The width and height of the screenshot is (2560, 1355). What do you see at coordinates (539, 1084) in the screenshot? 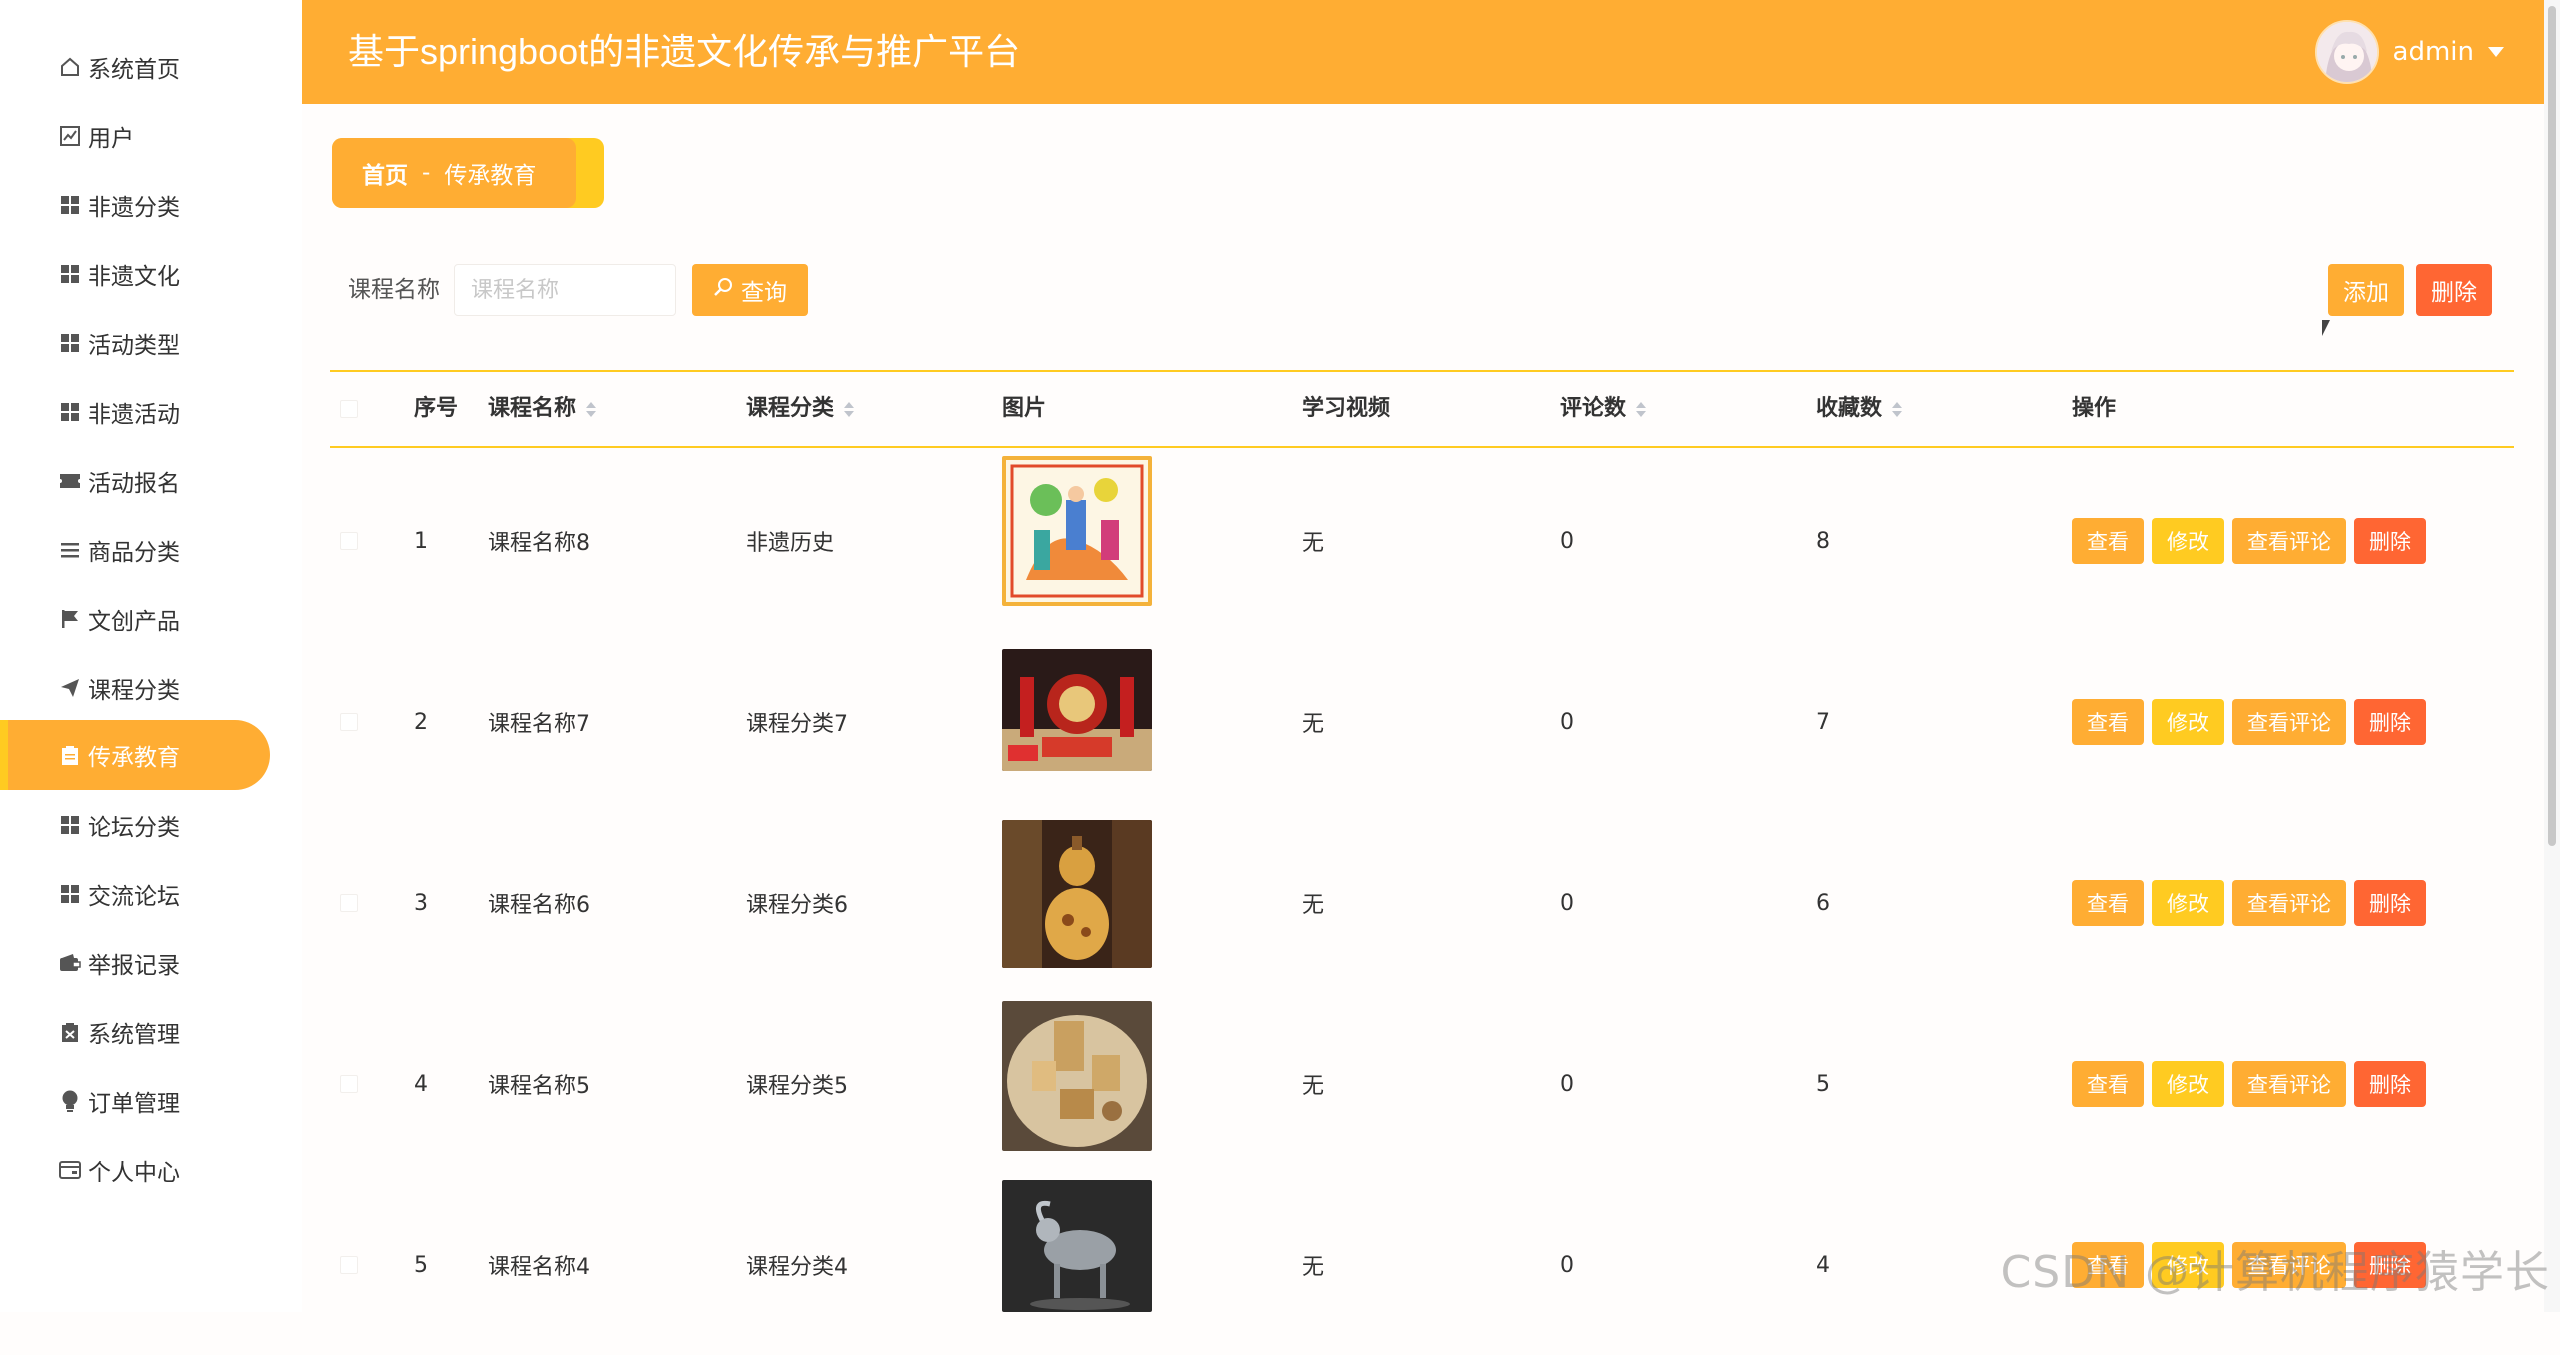
I see `cell-name: 课程名称5` at bounding box center [539, 1084].